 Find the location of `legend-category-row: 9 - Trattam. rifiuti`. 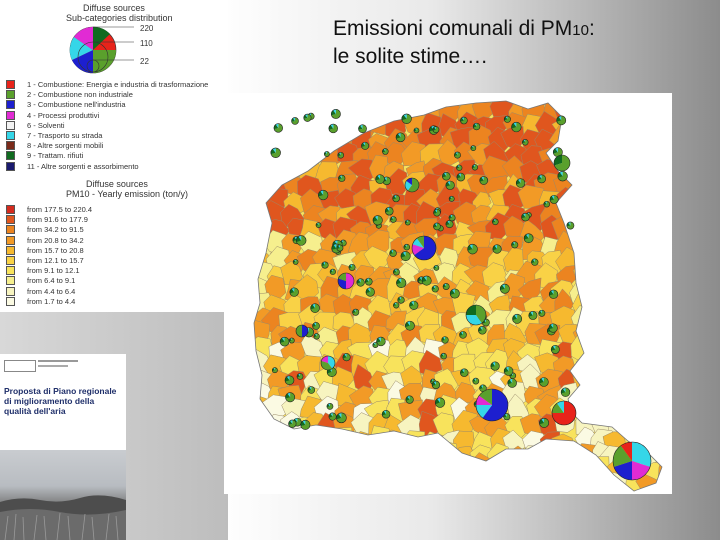

legend-category-row: 9 - Trattam. rifiuti is located at coordinates (44, 156).